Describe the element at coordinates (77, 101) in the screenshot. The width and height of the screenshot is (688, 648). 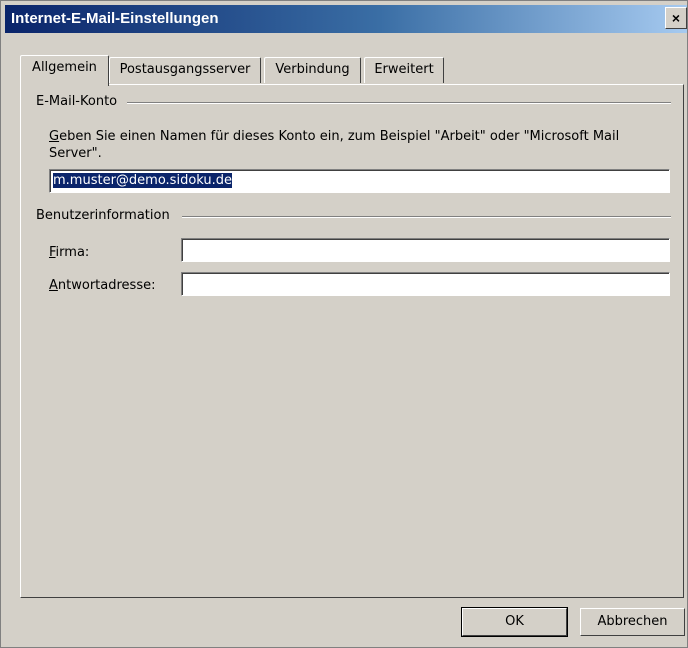
I see `group-label-email-account: E-Mail-Konto` at that location.